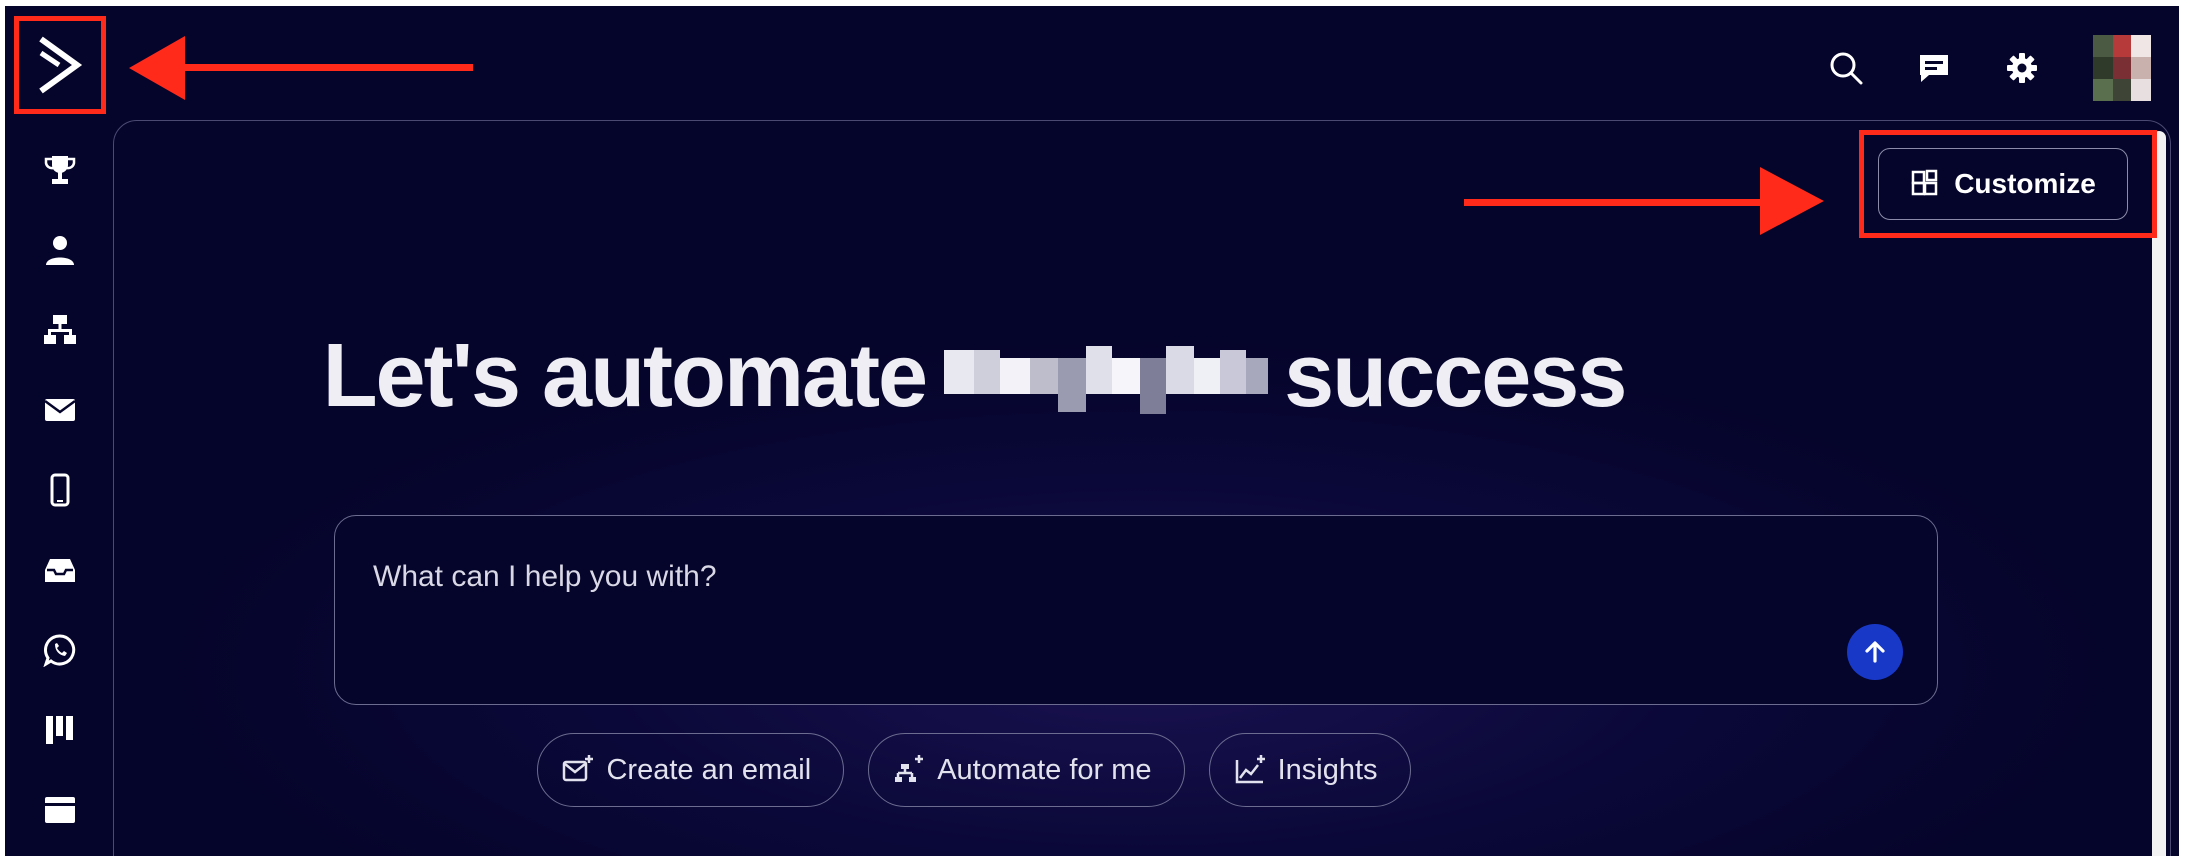  Describe the element at coordinates (909, 768) in the screenshot. I see `automation-sparkle-icon` at that location.